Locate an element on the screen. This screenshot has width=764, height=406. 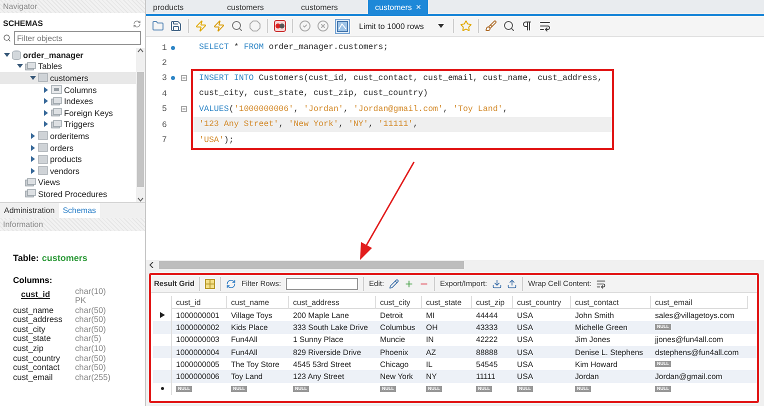
scrollbar is located at coordinates (140, 125).